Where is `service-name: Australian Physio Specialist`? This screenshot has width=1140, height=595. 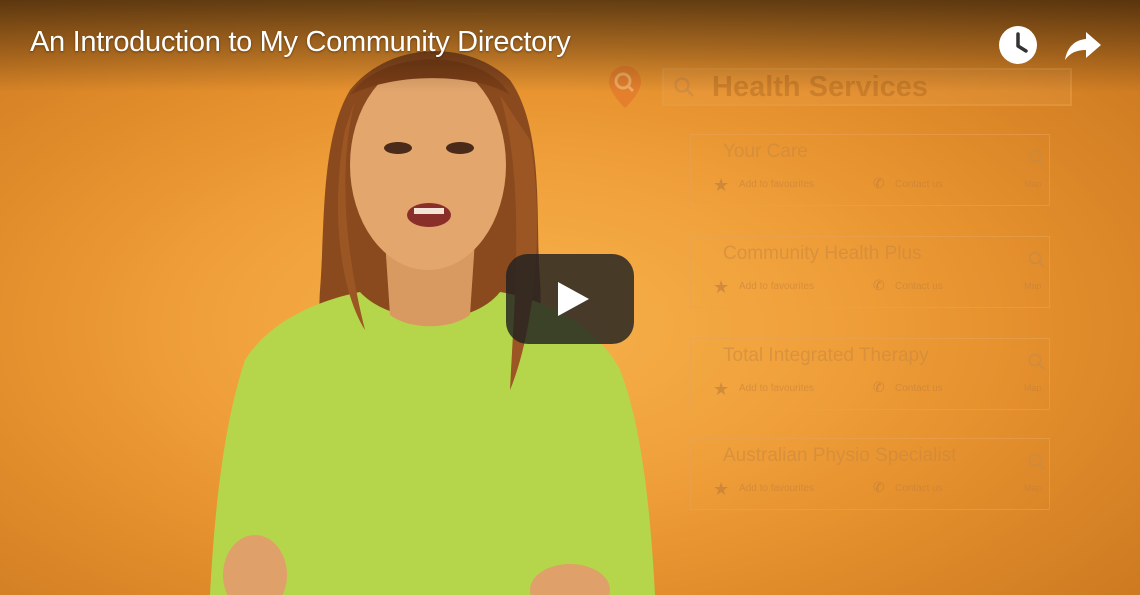
service-name: Australian Physio Specialist is located at coordinates (840, 455).